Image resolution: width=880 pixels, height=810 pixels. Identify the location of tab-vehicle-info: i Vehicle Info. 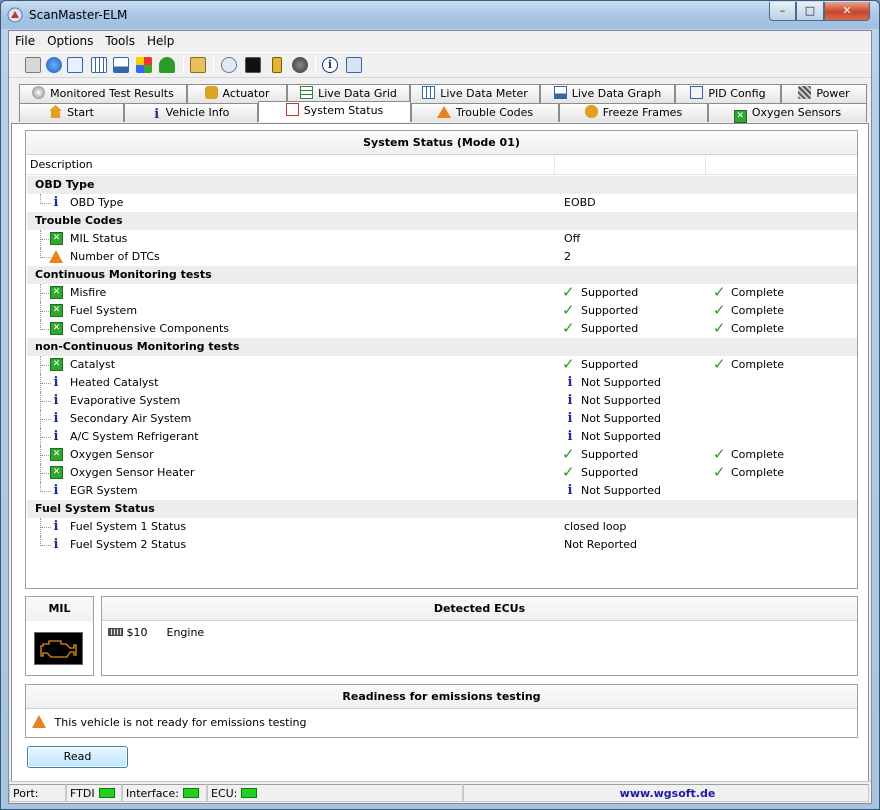
(191, 112).